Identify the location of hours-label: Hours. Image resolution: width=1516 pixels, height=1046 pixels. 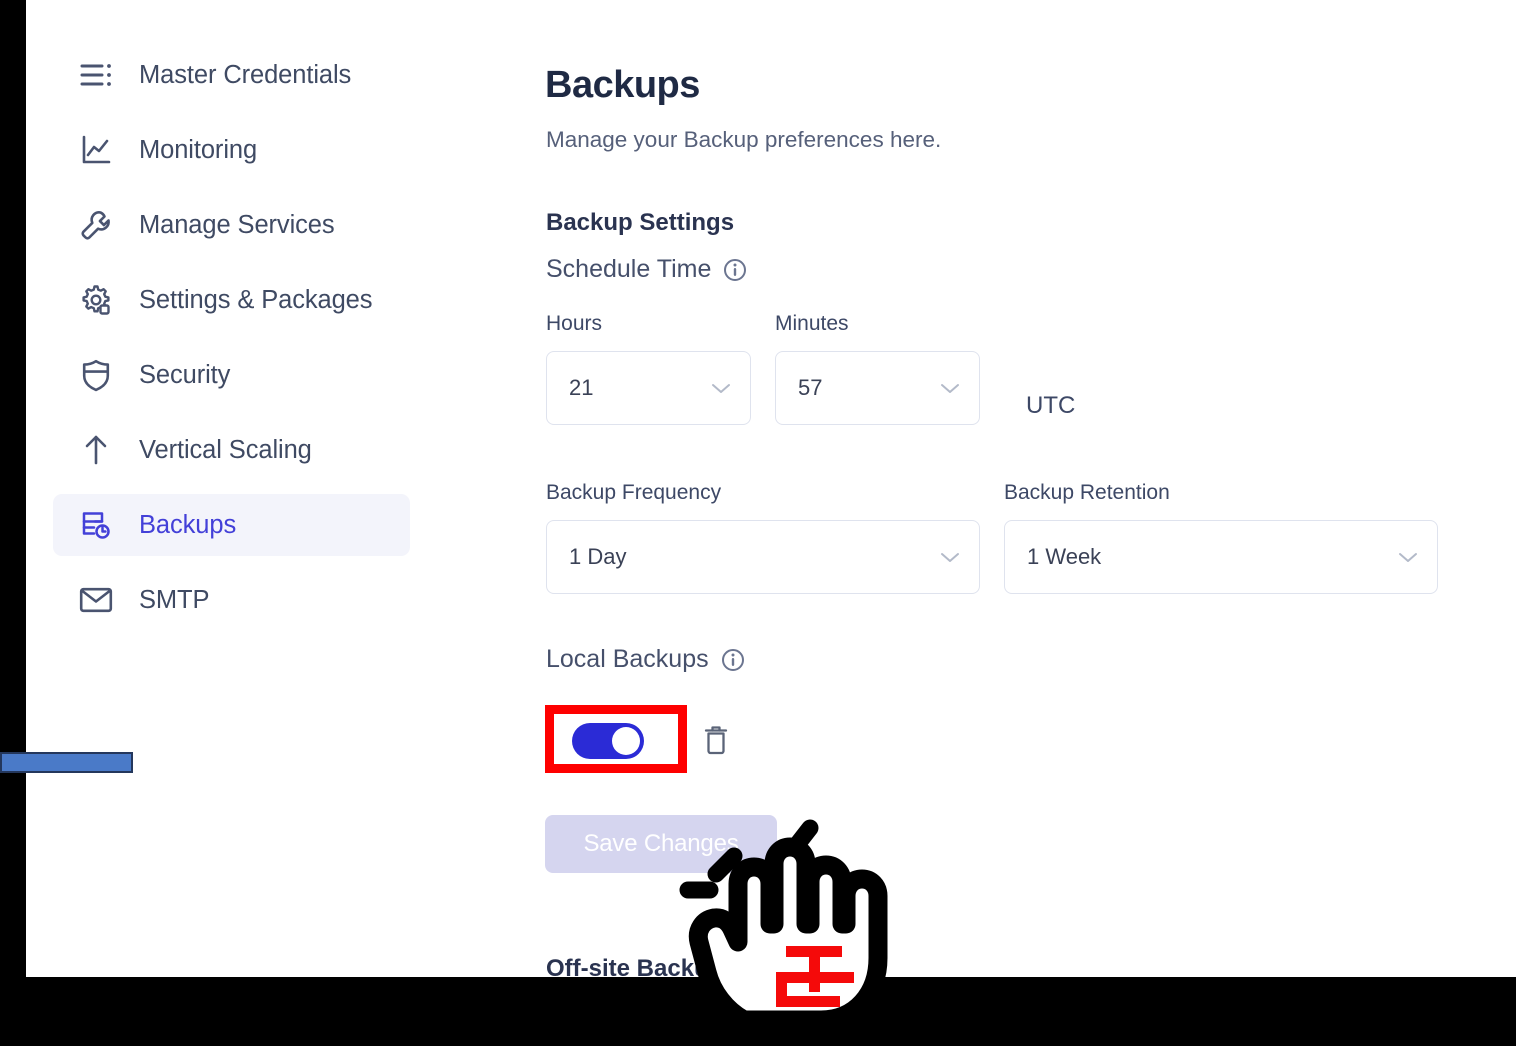
(574, 323).